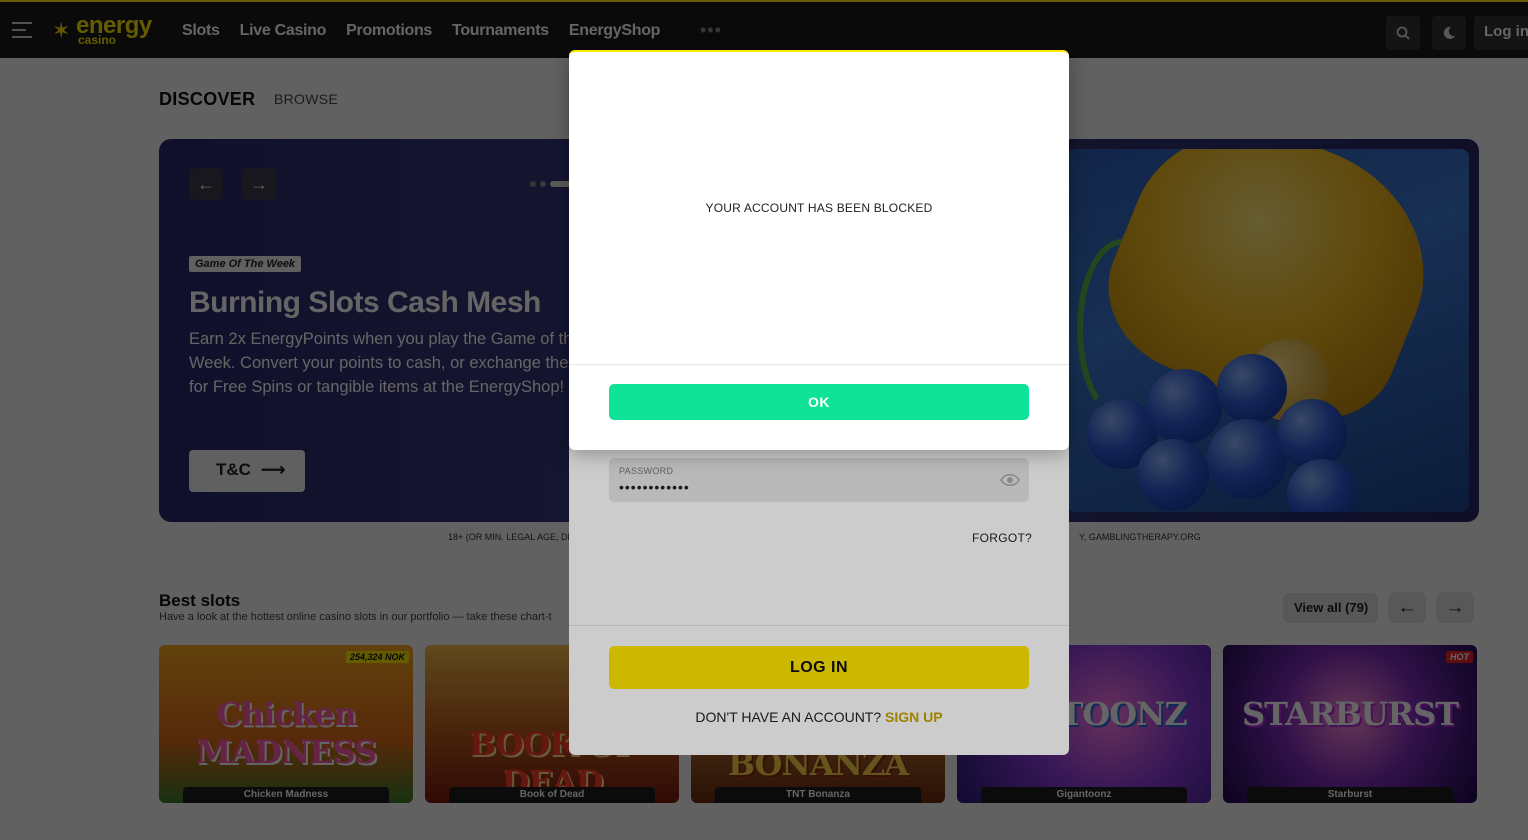  What do you see at coordinates (819, 208) in the screenshot?
I see `dialog-message: YOUR ACCOUNT HAS BEEN BLOCKED` at bounding box center [819, 208].